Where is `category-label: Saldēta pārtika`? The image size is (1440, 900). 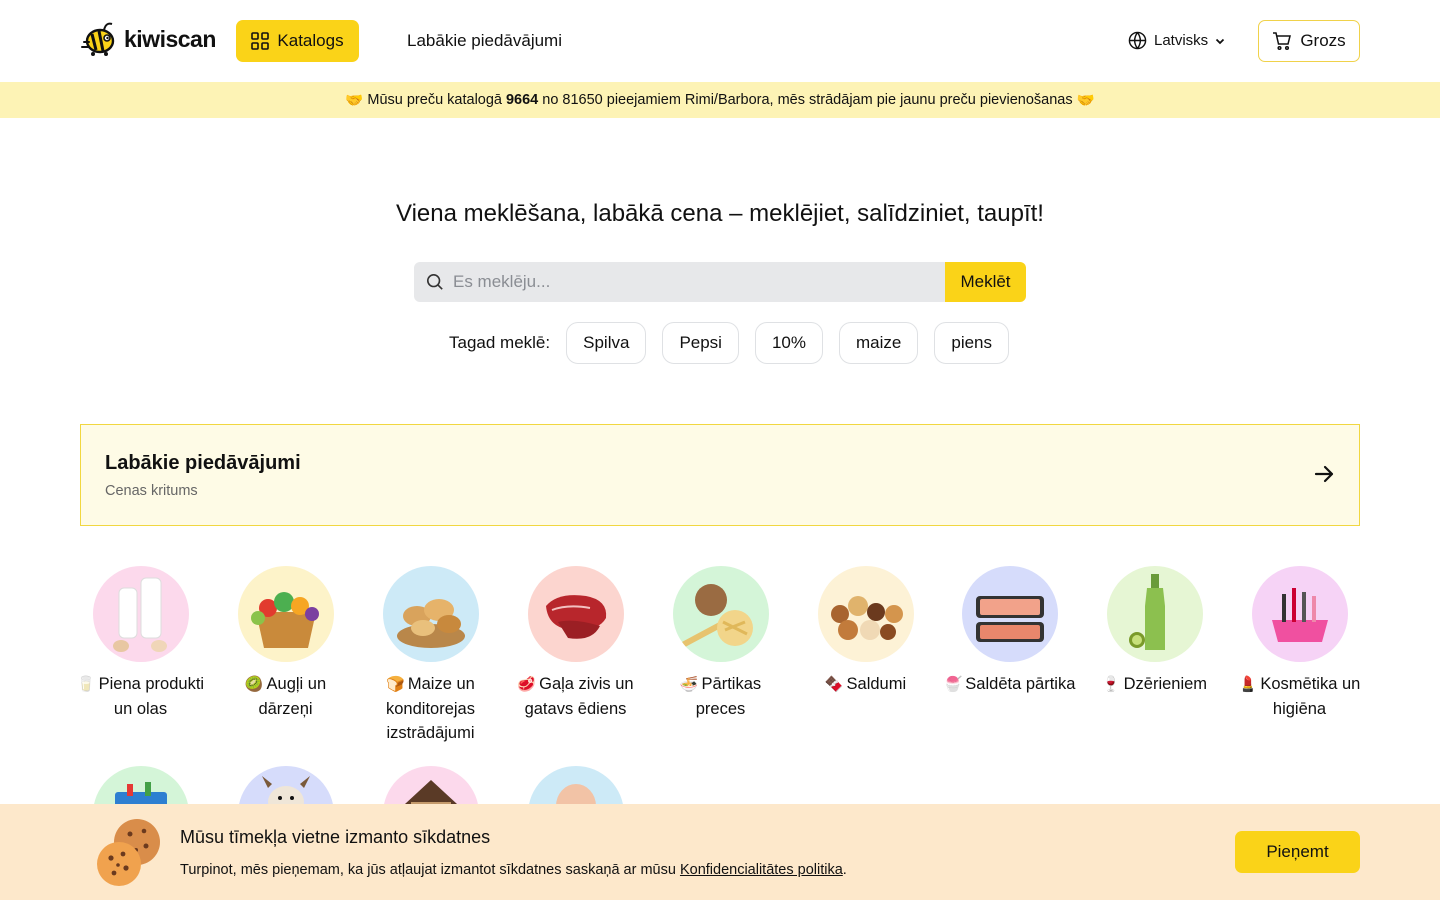 category-label: Saldēta pārtika is located at coordinates (1020, 684).